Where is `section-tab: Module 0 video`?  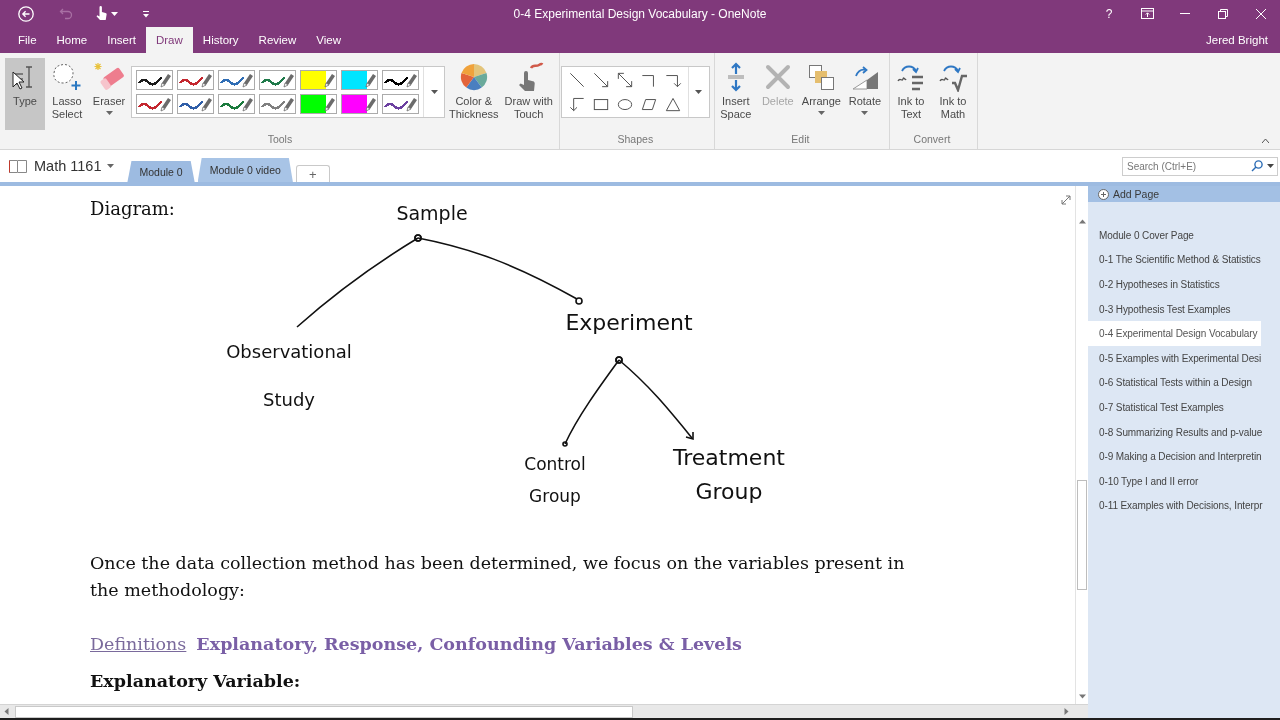 section-tab: Module 0 video is located at coordinates (245, 170).